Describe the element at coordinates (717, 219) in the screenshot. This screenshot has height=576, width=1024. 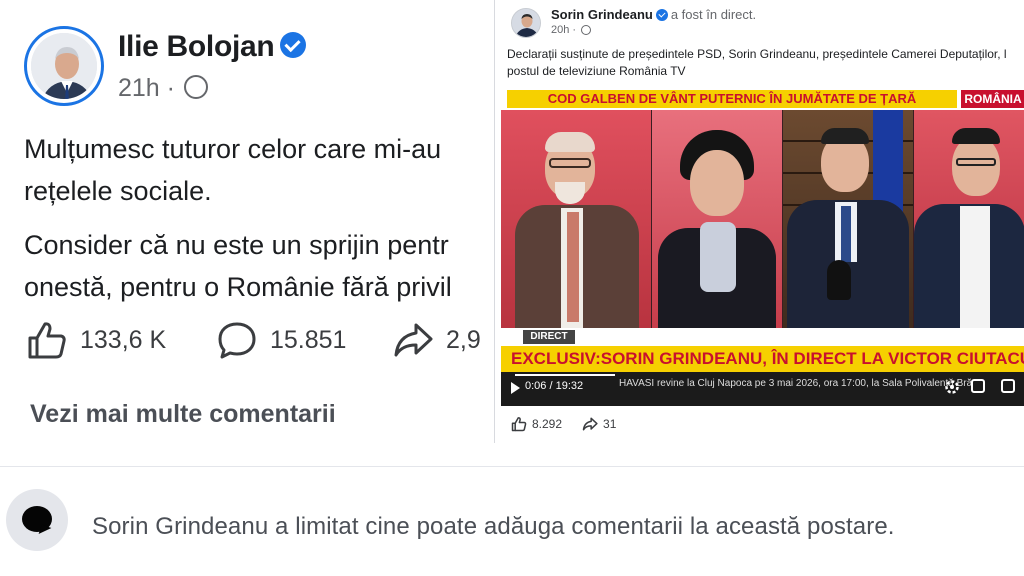
I see `host-panel` at that location.